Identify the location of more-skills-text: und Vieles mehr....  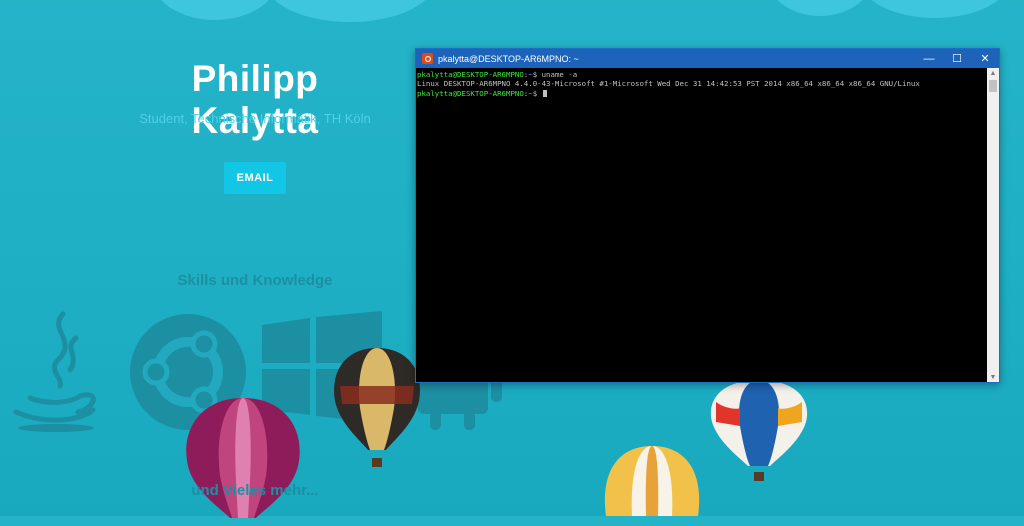
(255, 490).